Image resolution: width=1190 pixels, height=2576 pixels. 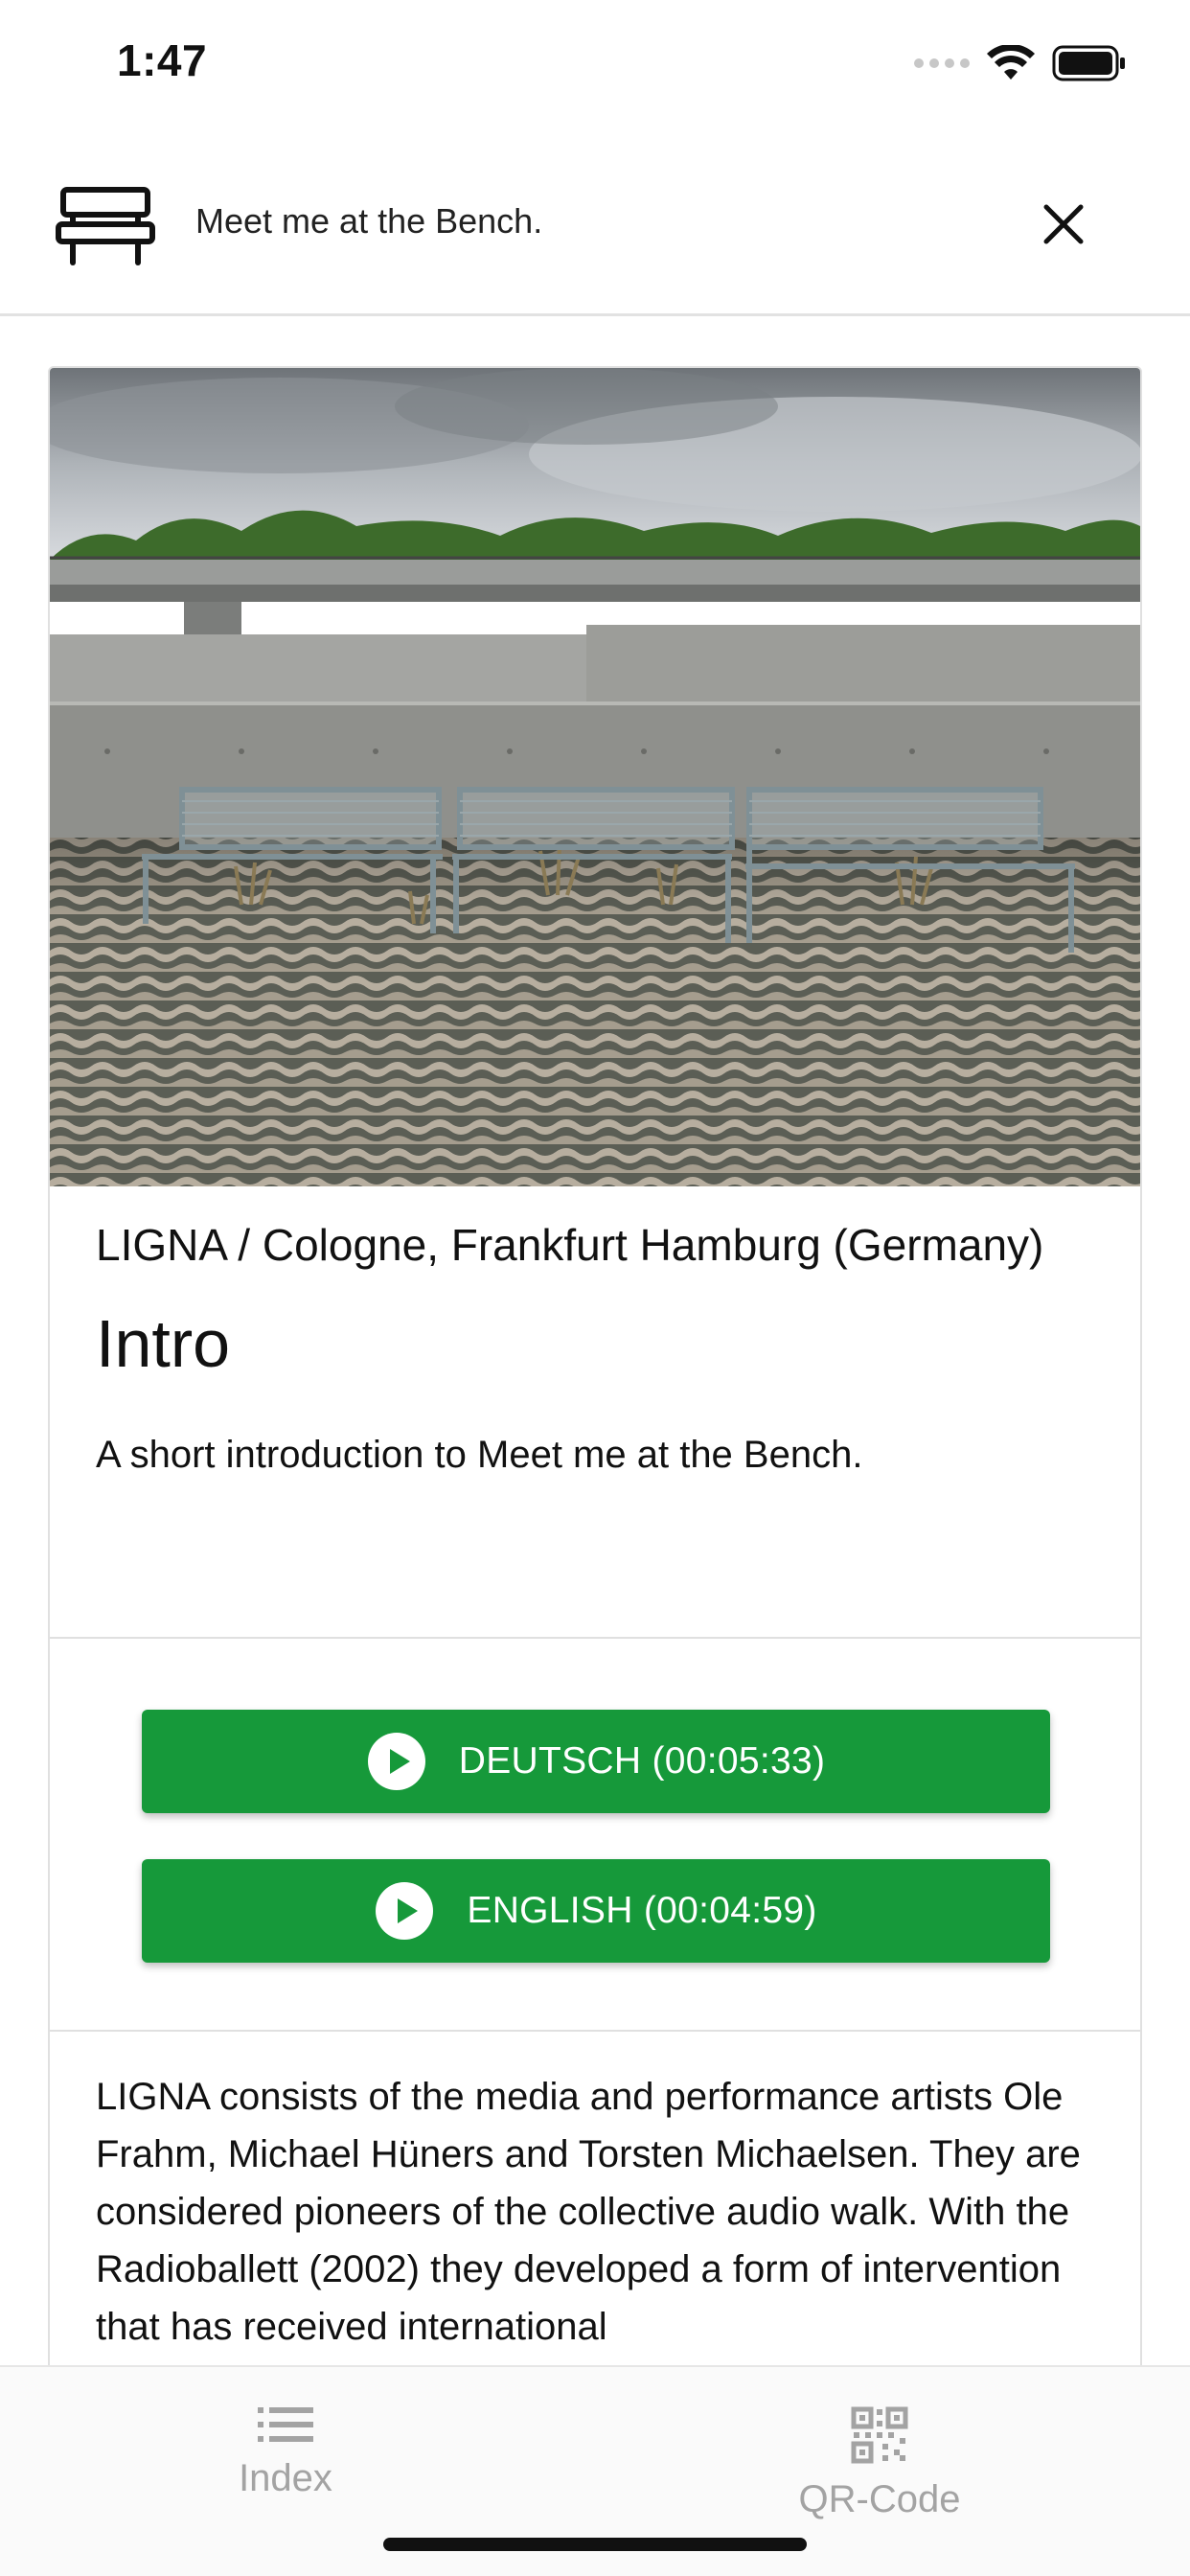 I want to click on home-indicator, so click(x=595, y=2544).